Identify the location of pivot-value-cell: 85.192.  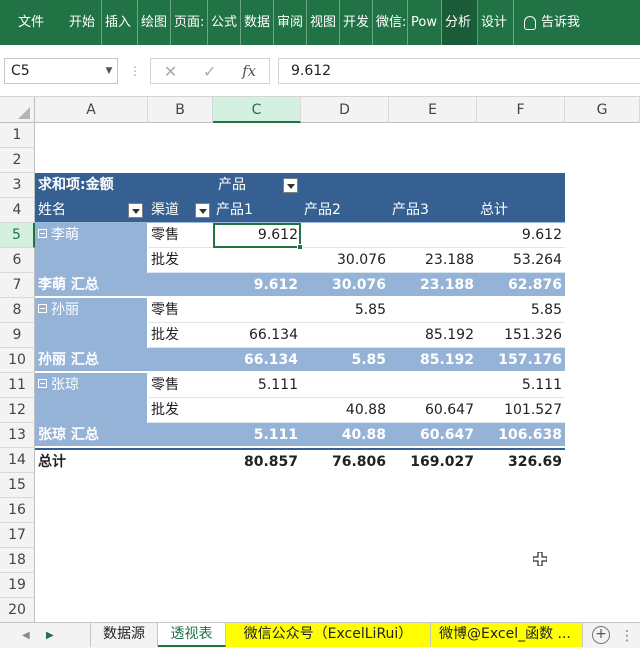
(433, 335).